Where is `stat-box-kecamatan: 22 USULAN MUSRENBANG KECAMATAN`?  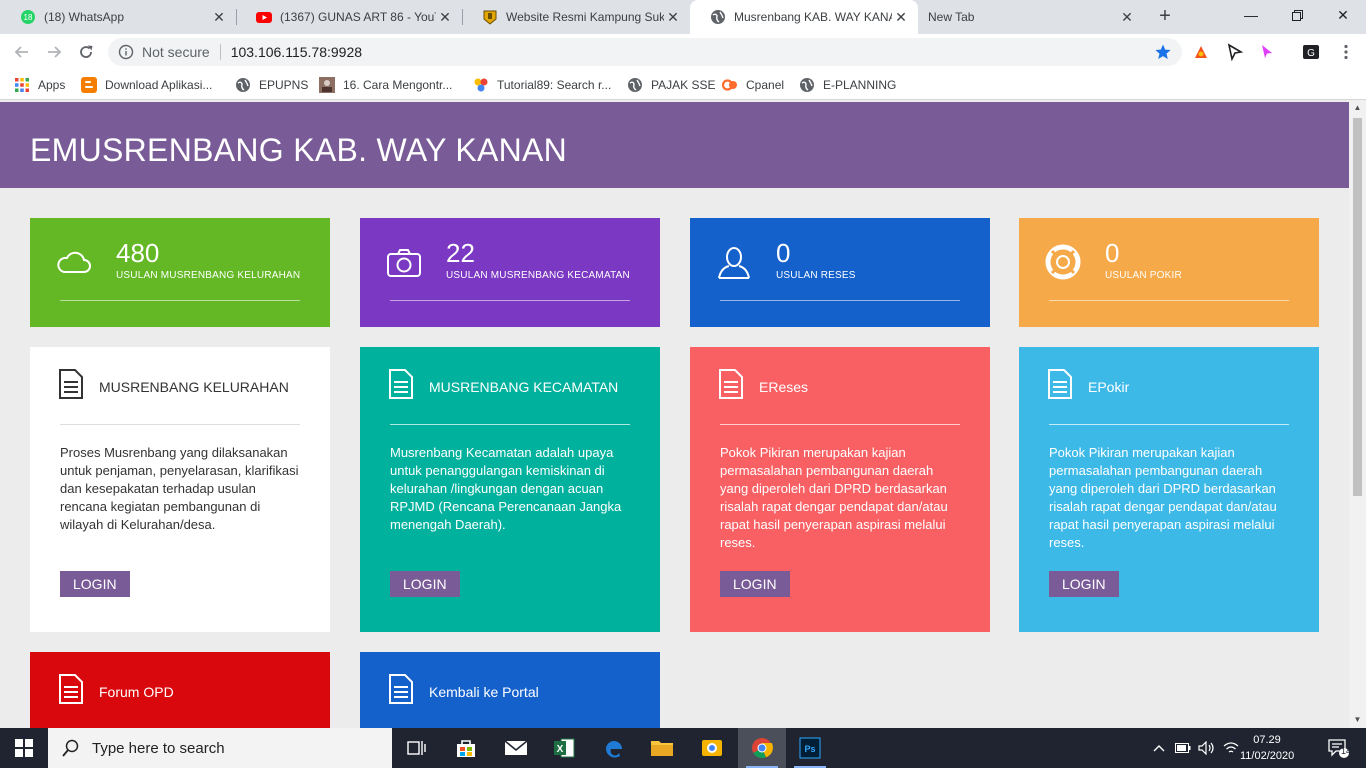
stat-box-kecamatan: 22 USULAN MUSRENBANG KECAMATAN is located at coordinates (510, 272).